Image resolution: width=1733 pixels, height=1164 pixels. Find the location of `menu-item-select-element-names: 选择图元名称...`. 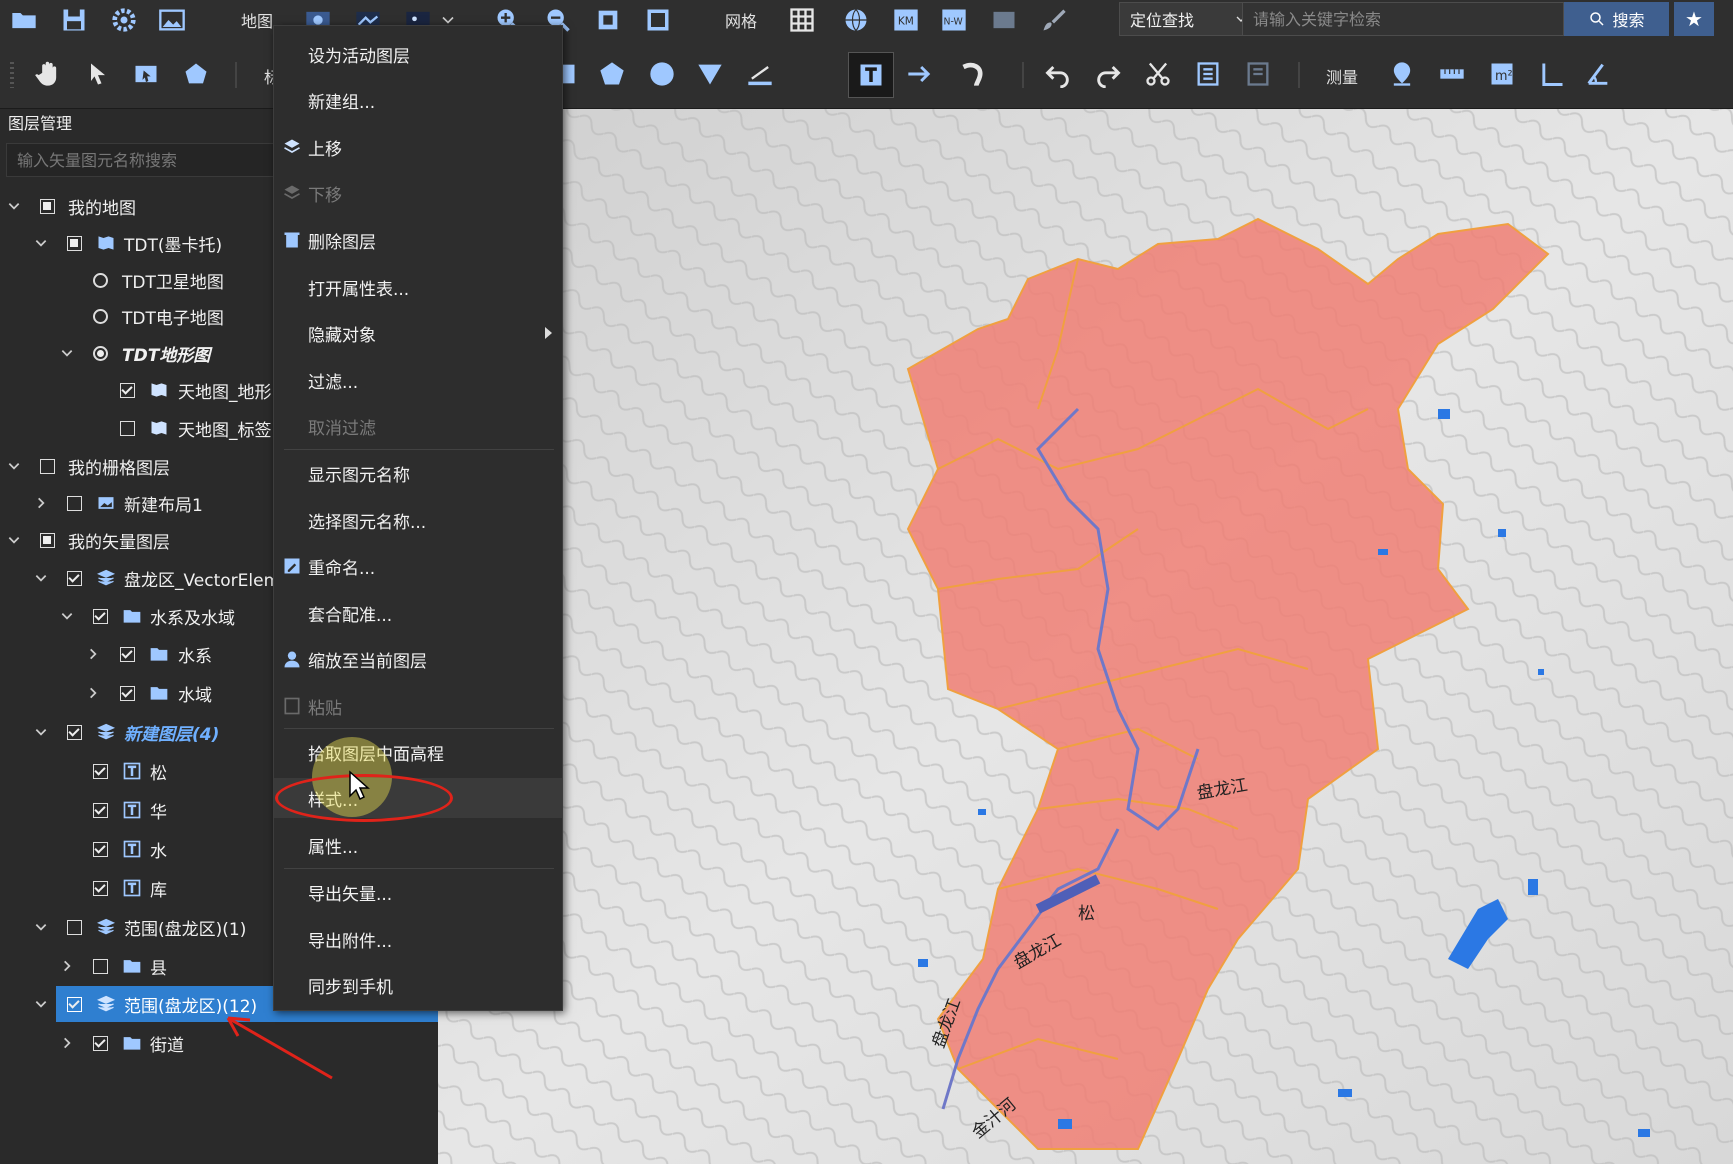

menu-item-select-element-names: 选择图元名称... is located at coordinates (418, 520).